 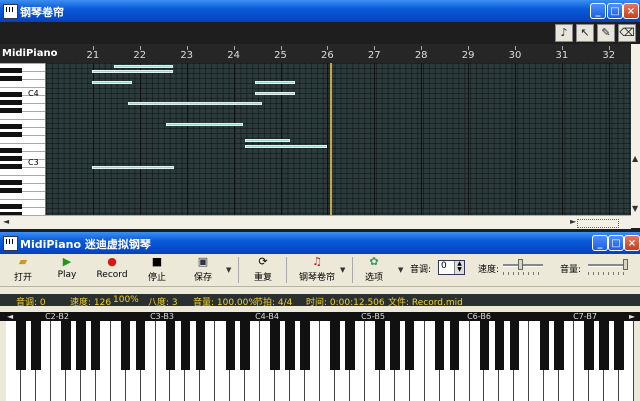 I want to click on scroll-down-icon: ▼, so click(x=635, y=208).